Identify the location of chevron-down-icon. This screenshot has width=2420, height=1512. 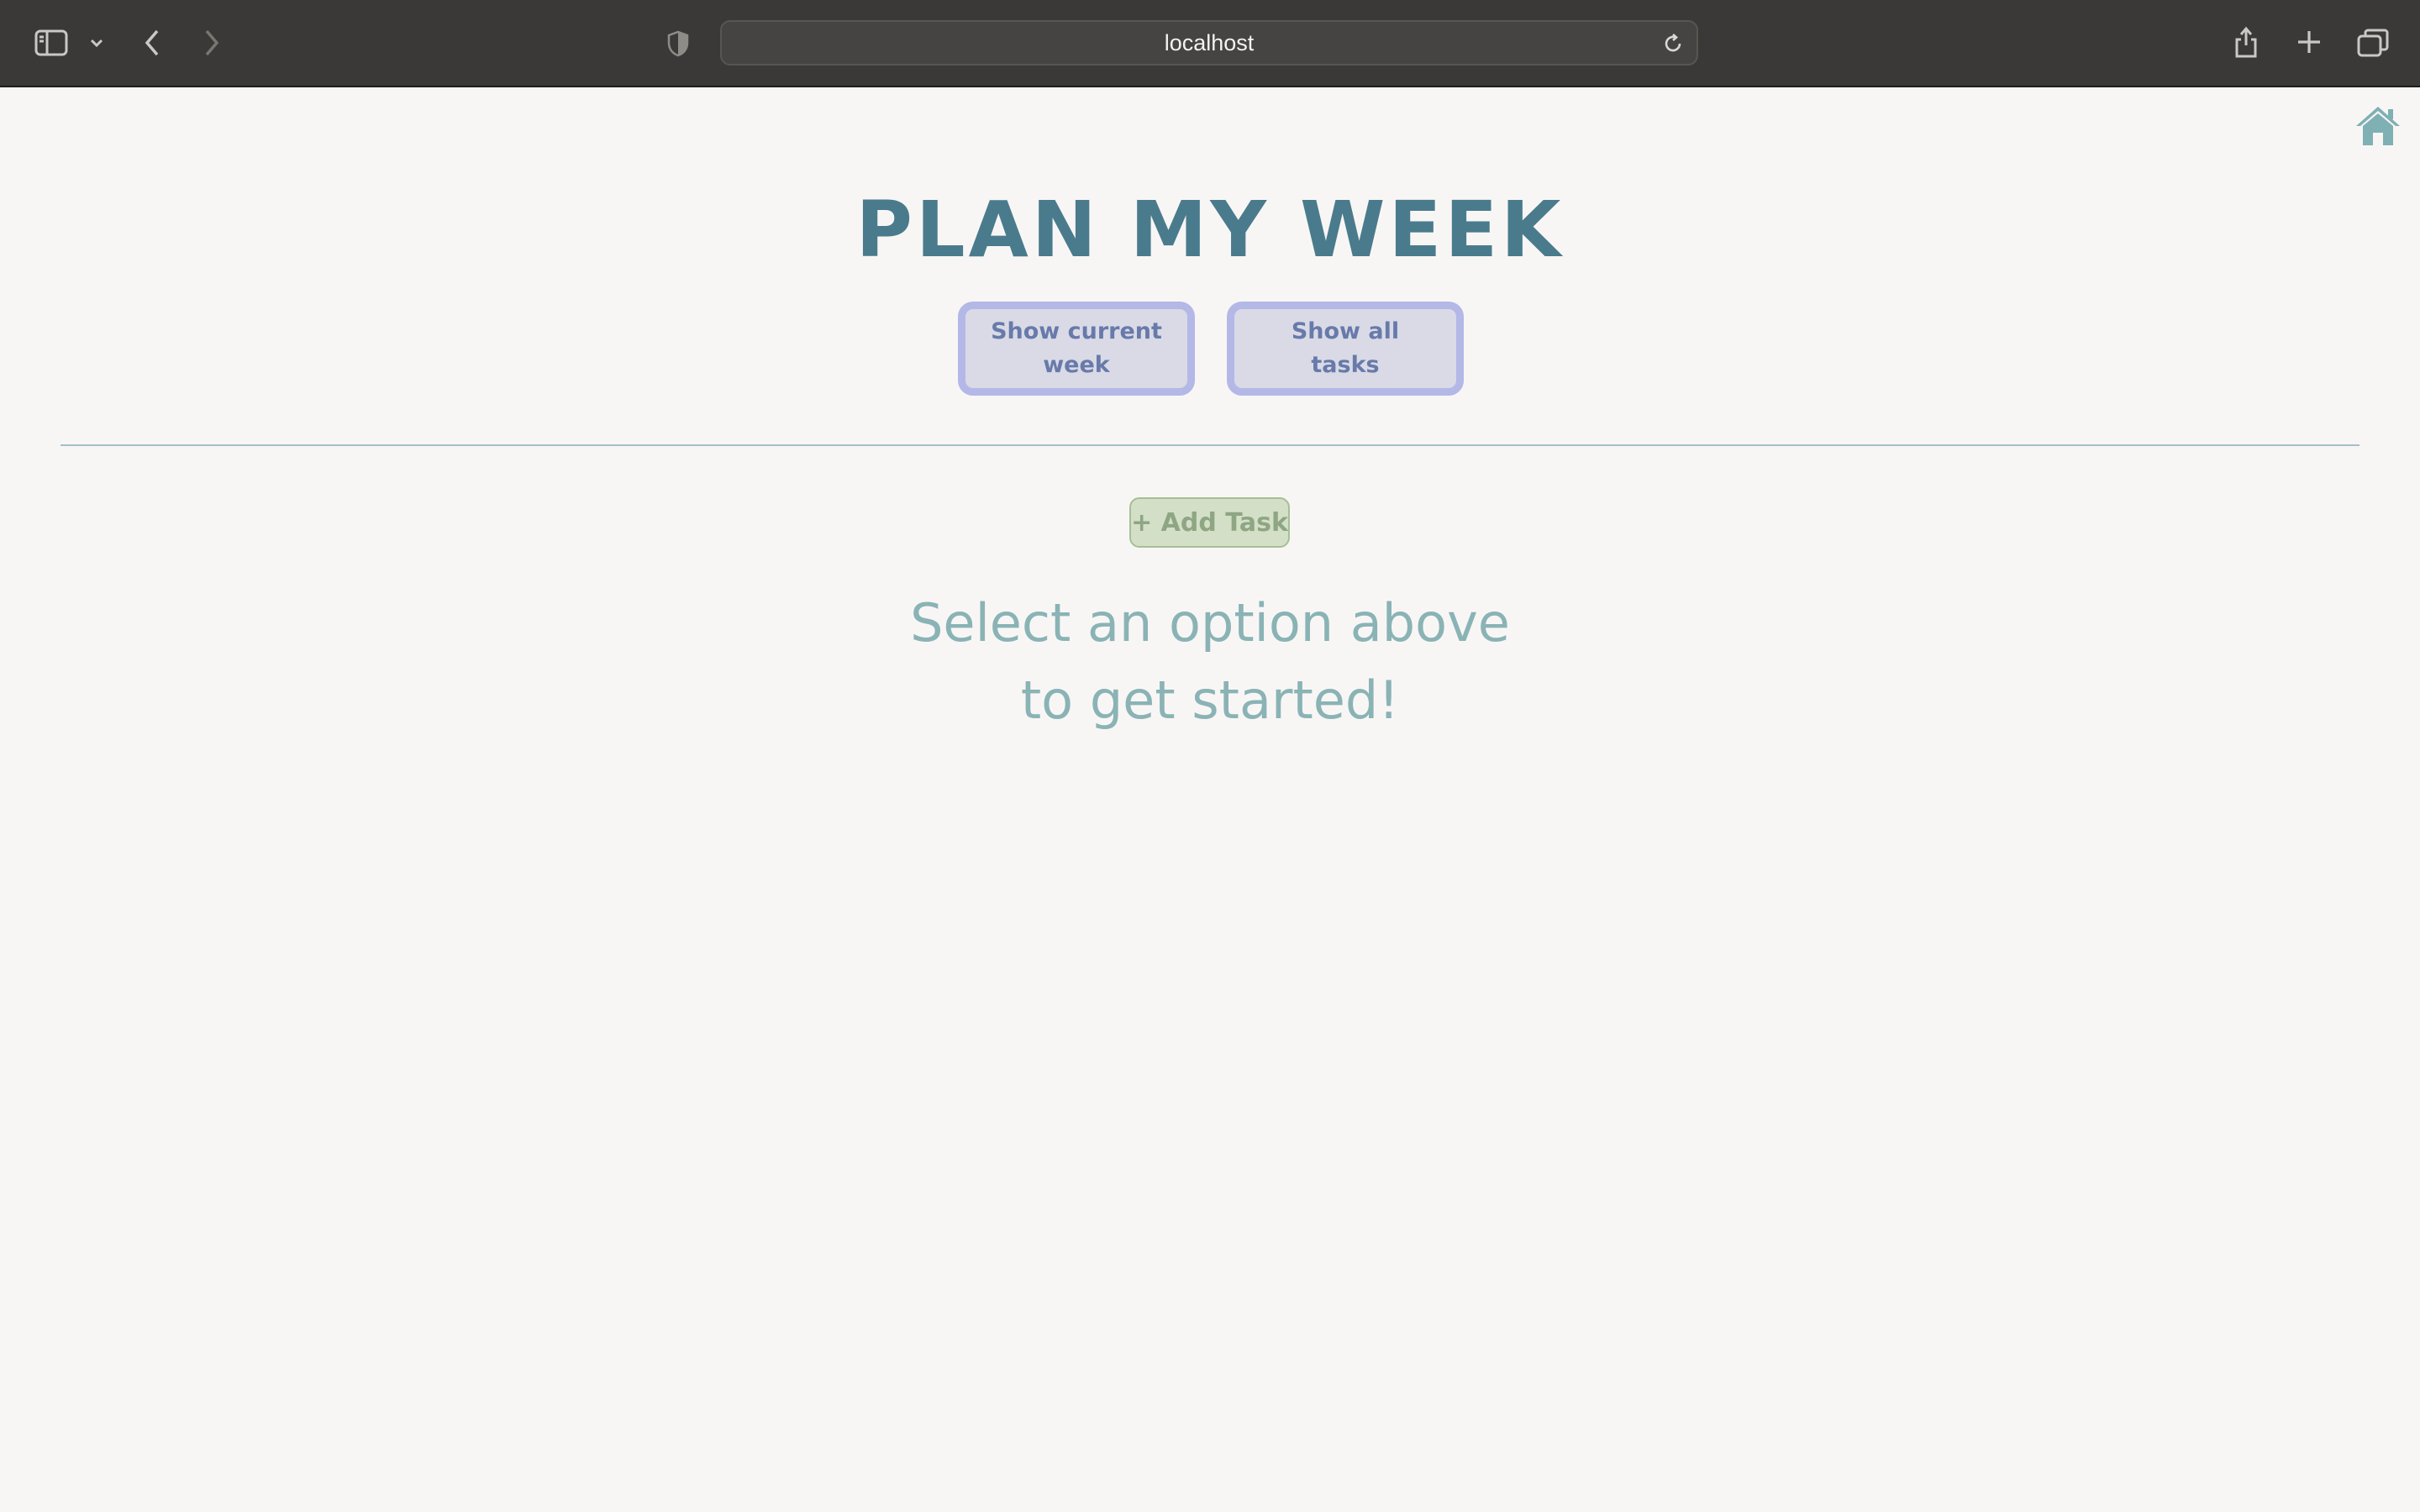
(96, 43).